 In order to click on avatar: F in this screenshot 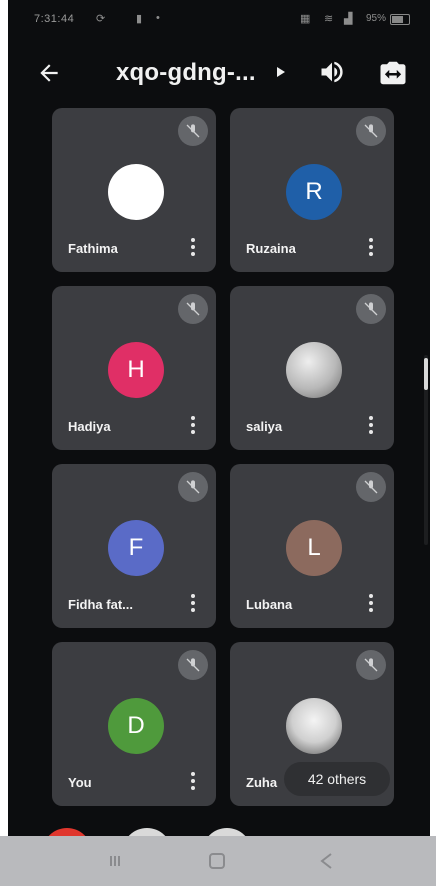, I will do `click(136, 548)`.